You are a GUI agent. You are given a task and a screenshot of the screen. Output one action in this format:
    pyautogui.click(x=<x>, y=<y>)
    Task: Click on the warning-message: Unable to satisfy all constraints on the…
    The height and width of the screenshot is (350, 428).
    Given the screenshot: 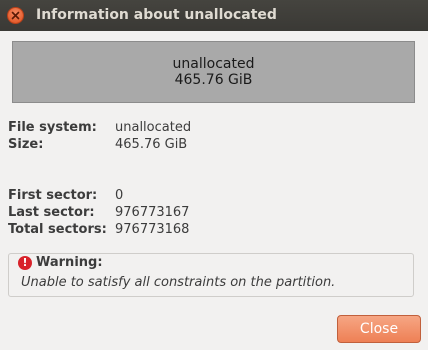 What is the action you would take?
    pyautogui.click(x=178, y=282)
    